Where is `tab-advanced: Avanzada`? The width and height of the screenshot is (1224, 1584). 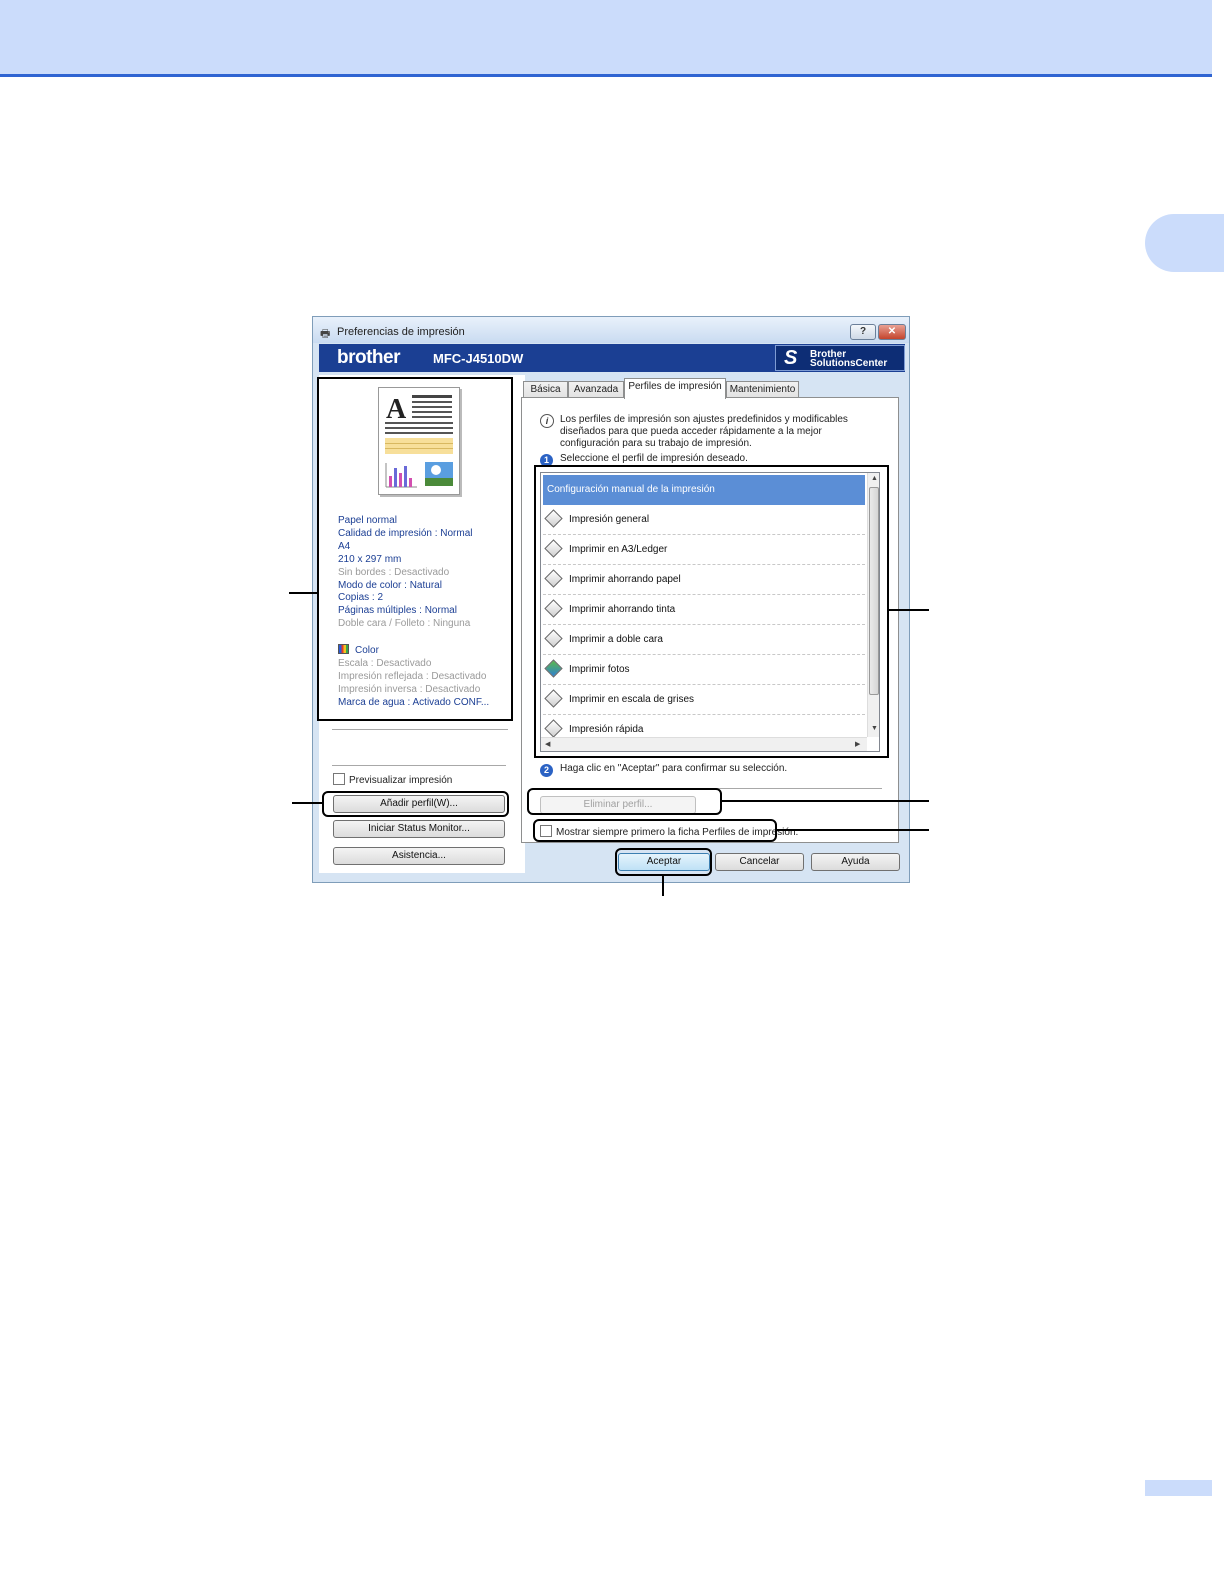
tab-advanced: Avanzada is located at coordinates (596, 389).